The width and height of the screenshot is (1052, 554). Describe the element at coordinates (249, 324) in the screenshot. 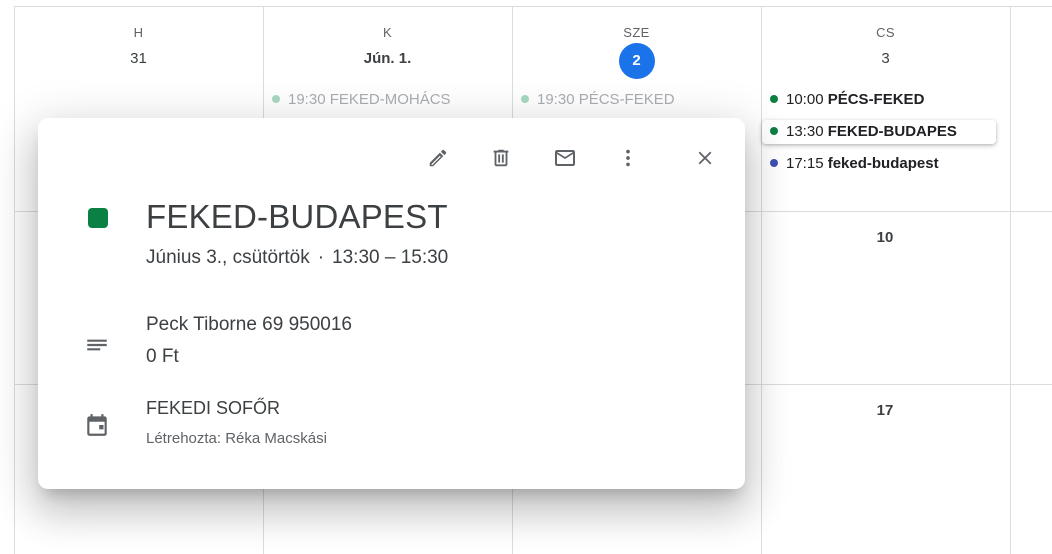

I see `event-description-line: Peck Tiborne 69 950016` at that location.